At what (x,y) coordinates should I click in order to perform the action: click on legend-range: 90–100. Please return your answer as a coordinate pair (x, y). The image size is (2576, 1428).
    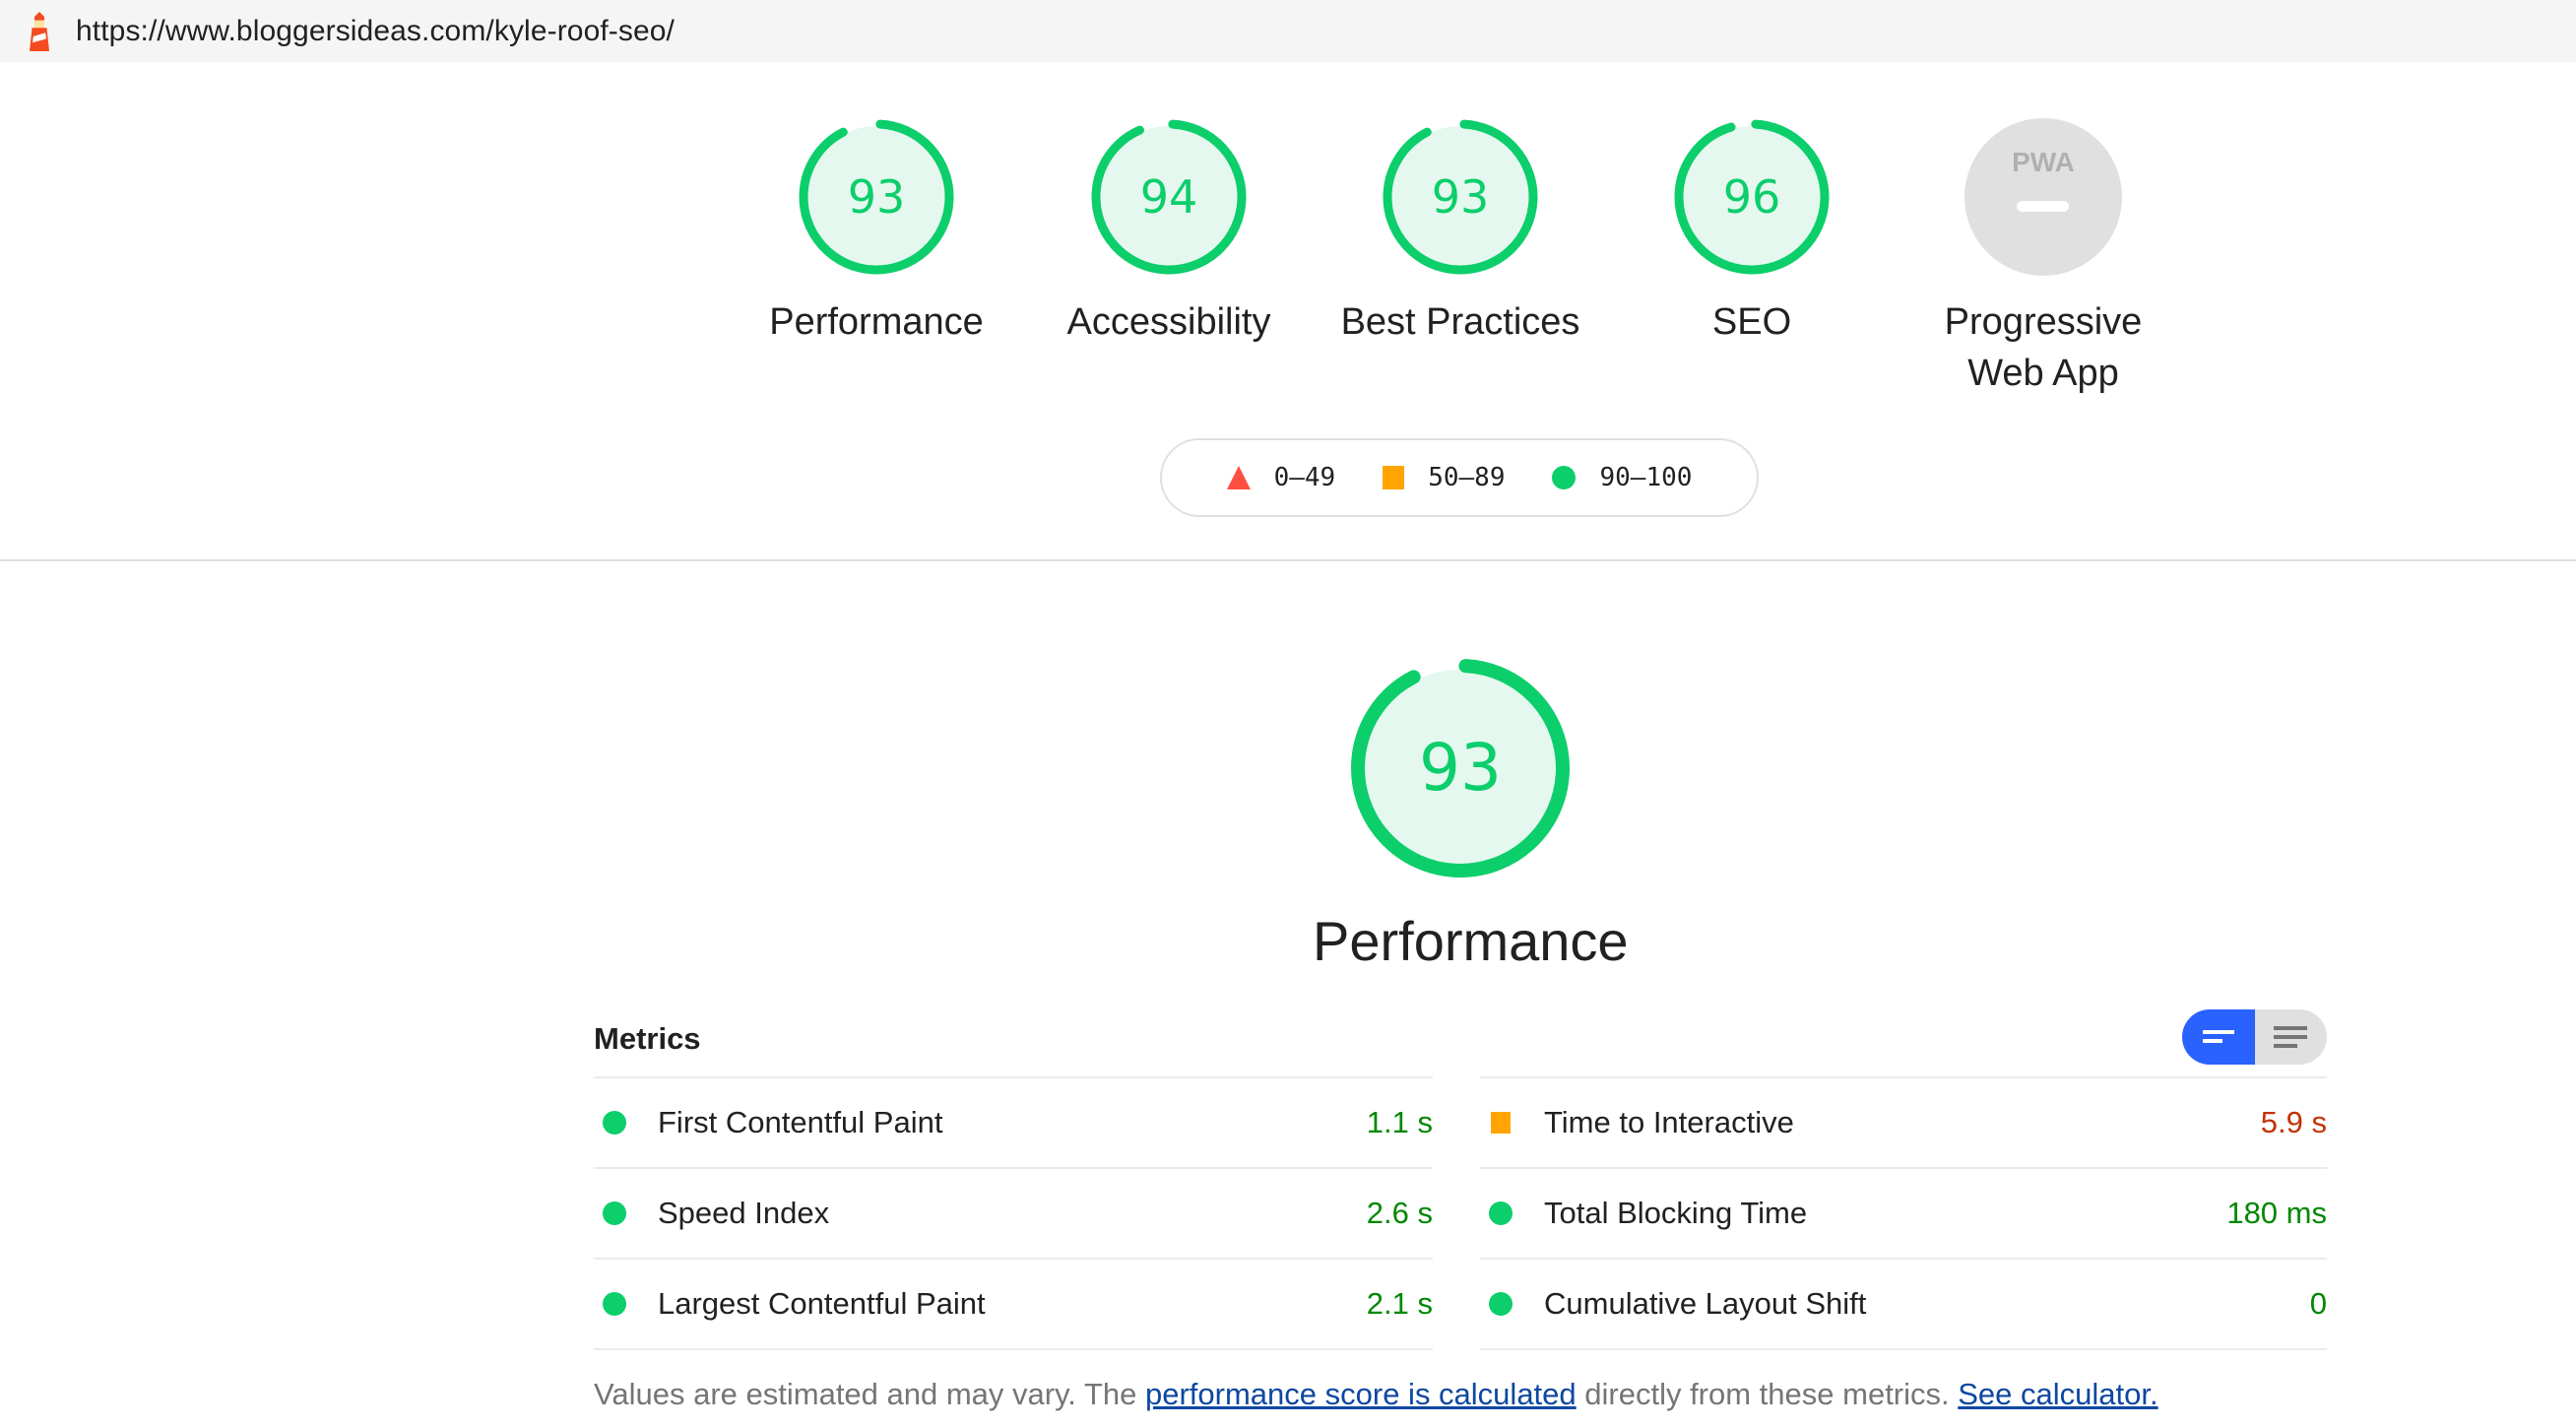
    Looking at the image, I should click on (1646, 477).